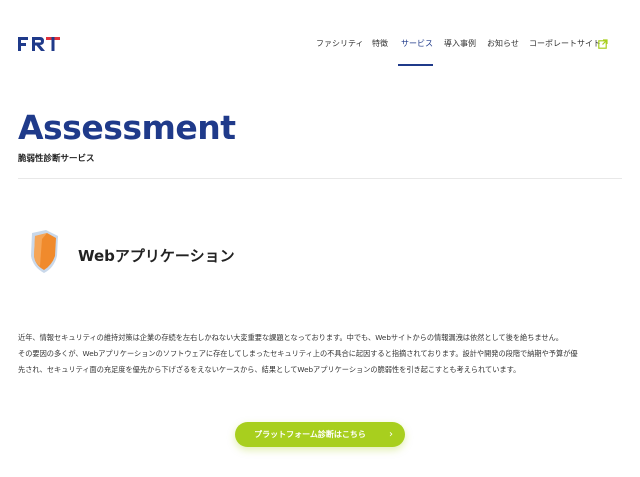 This screenshot has width=640, height=477. Describe the element at coordinates (603, 44) in the screenshot. I see `external-link-icon` at that location.